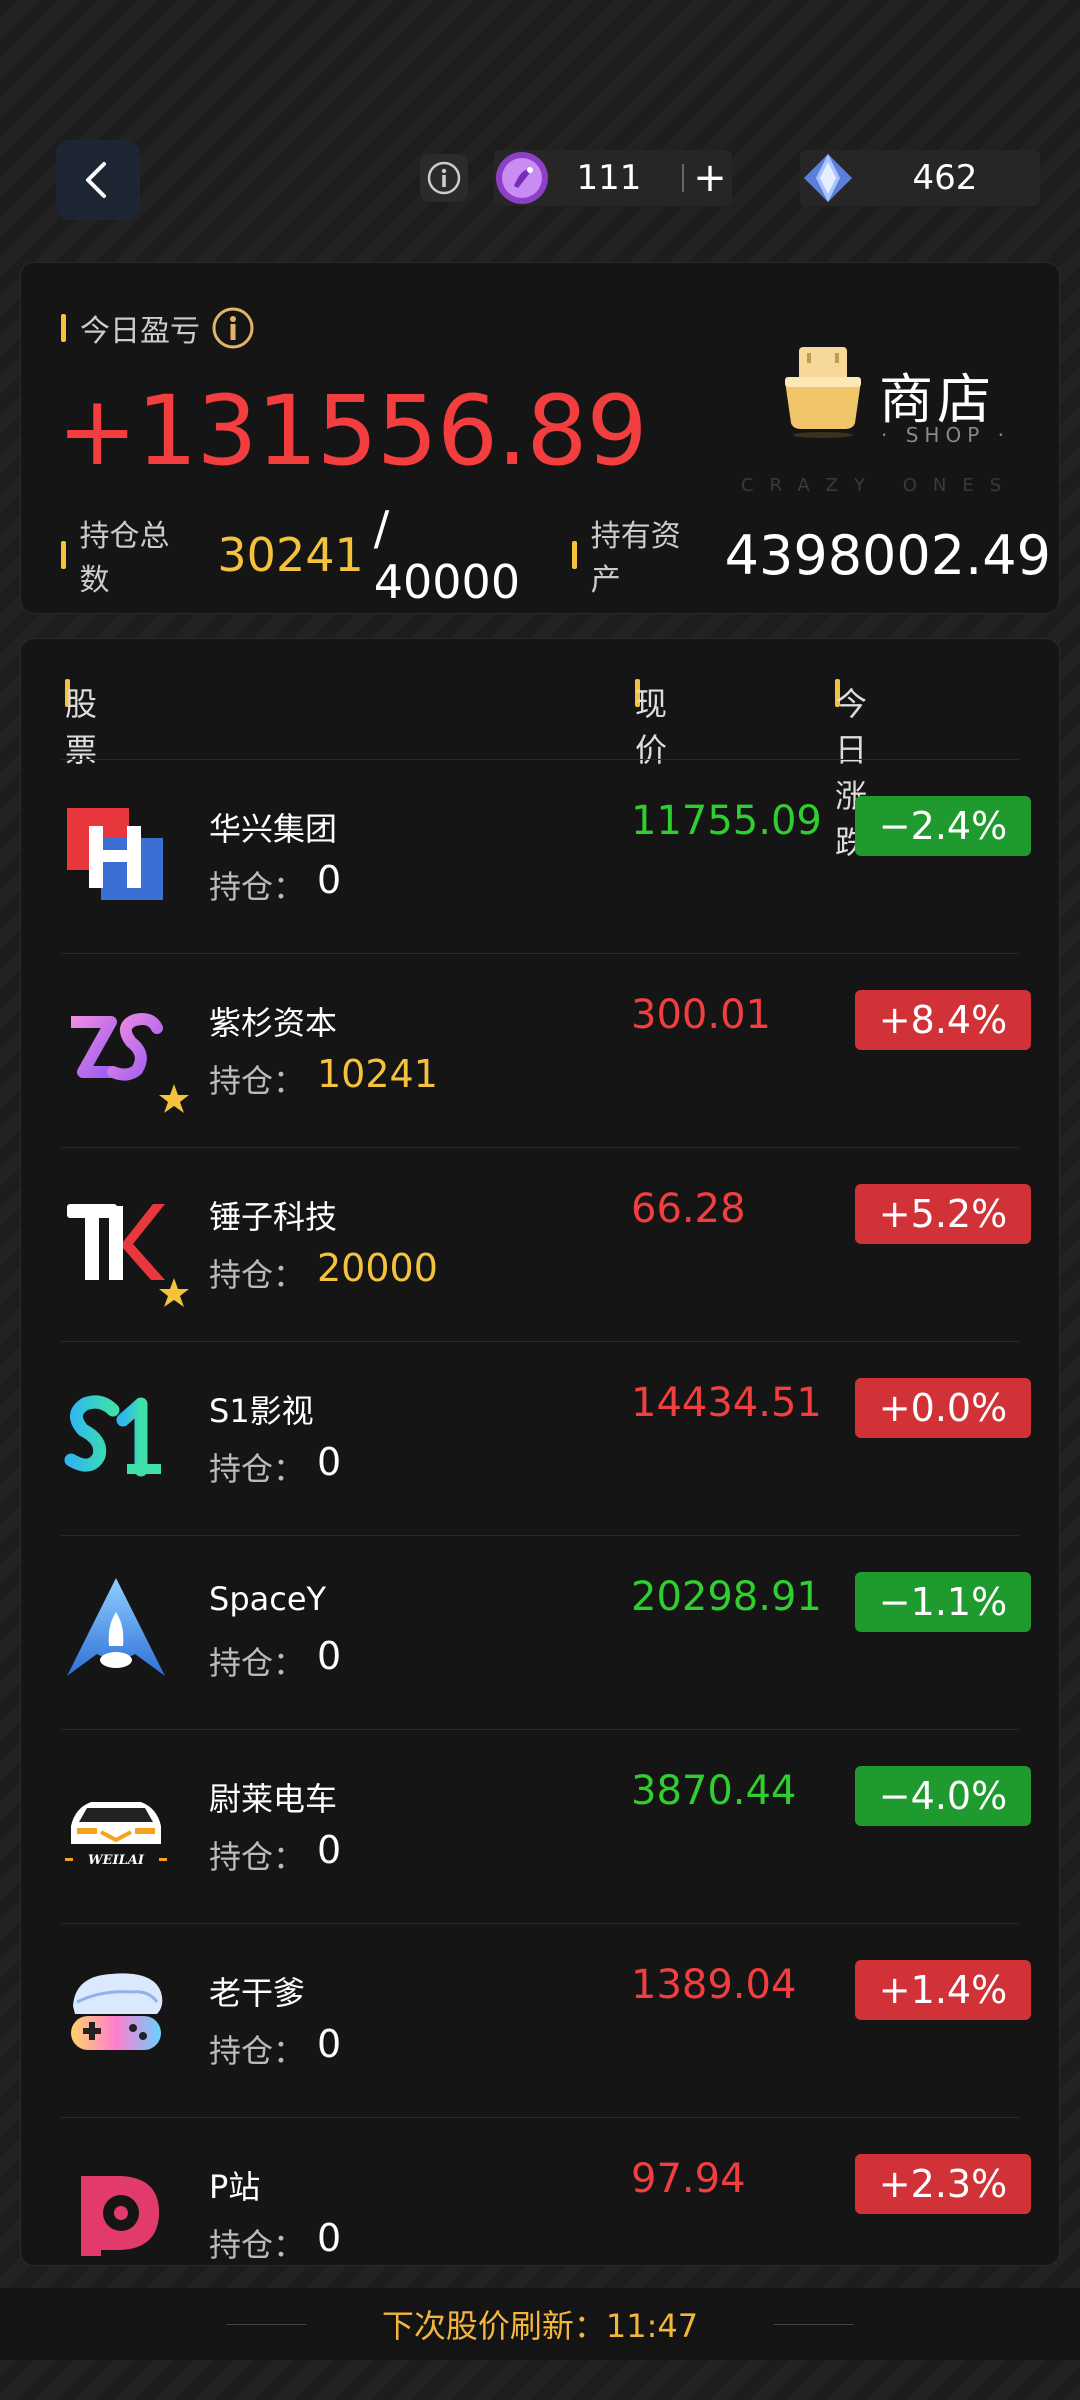  Describe the element at coordinates (352, 431) in the screenshot. I see `today-pnl-value: +131556.89` at that location.